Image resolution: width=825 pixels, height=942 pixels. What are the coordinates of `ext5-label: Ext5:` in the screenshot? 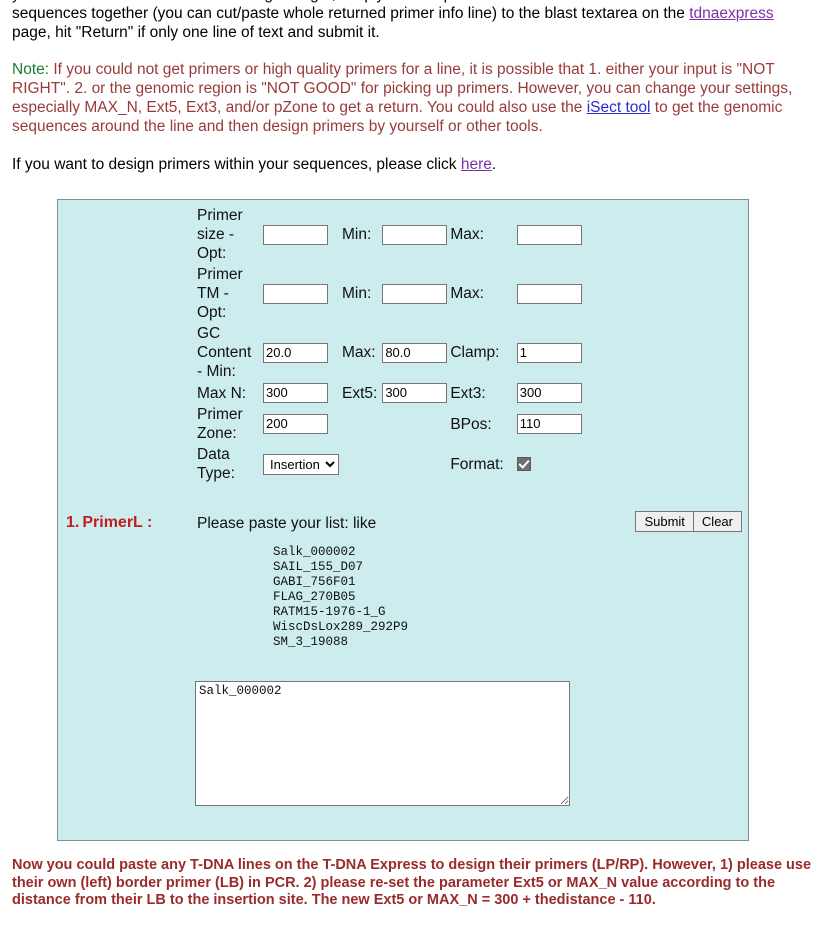 It's located at (360, 393).